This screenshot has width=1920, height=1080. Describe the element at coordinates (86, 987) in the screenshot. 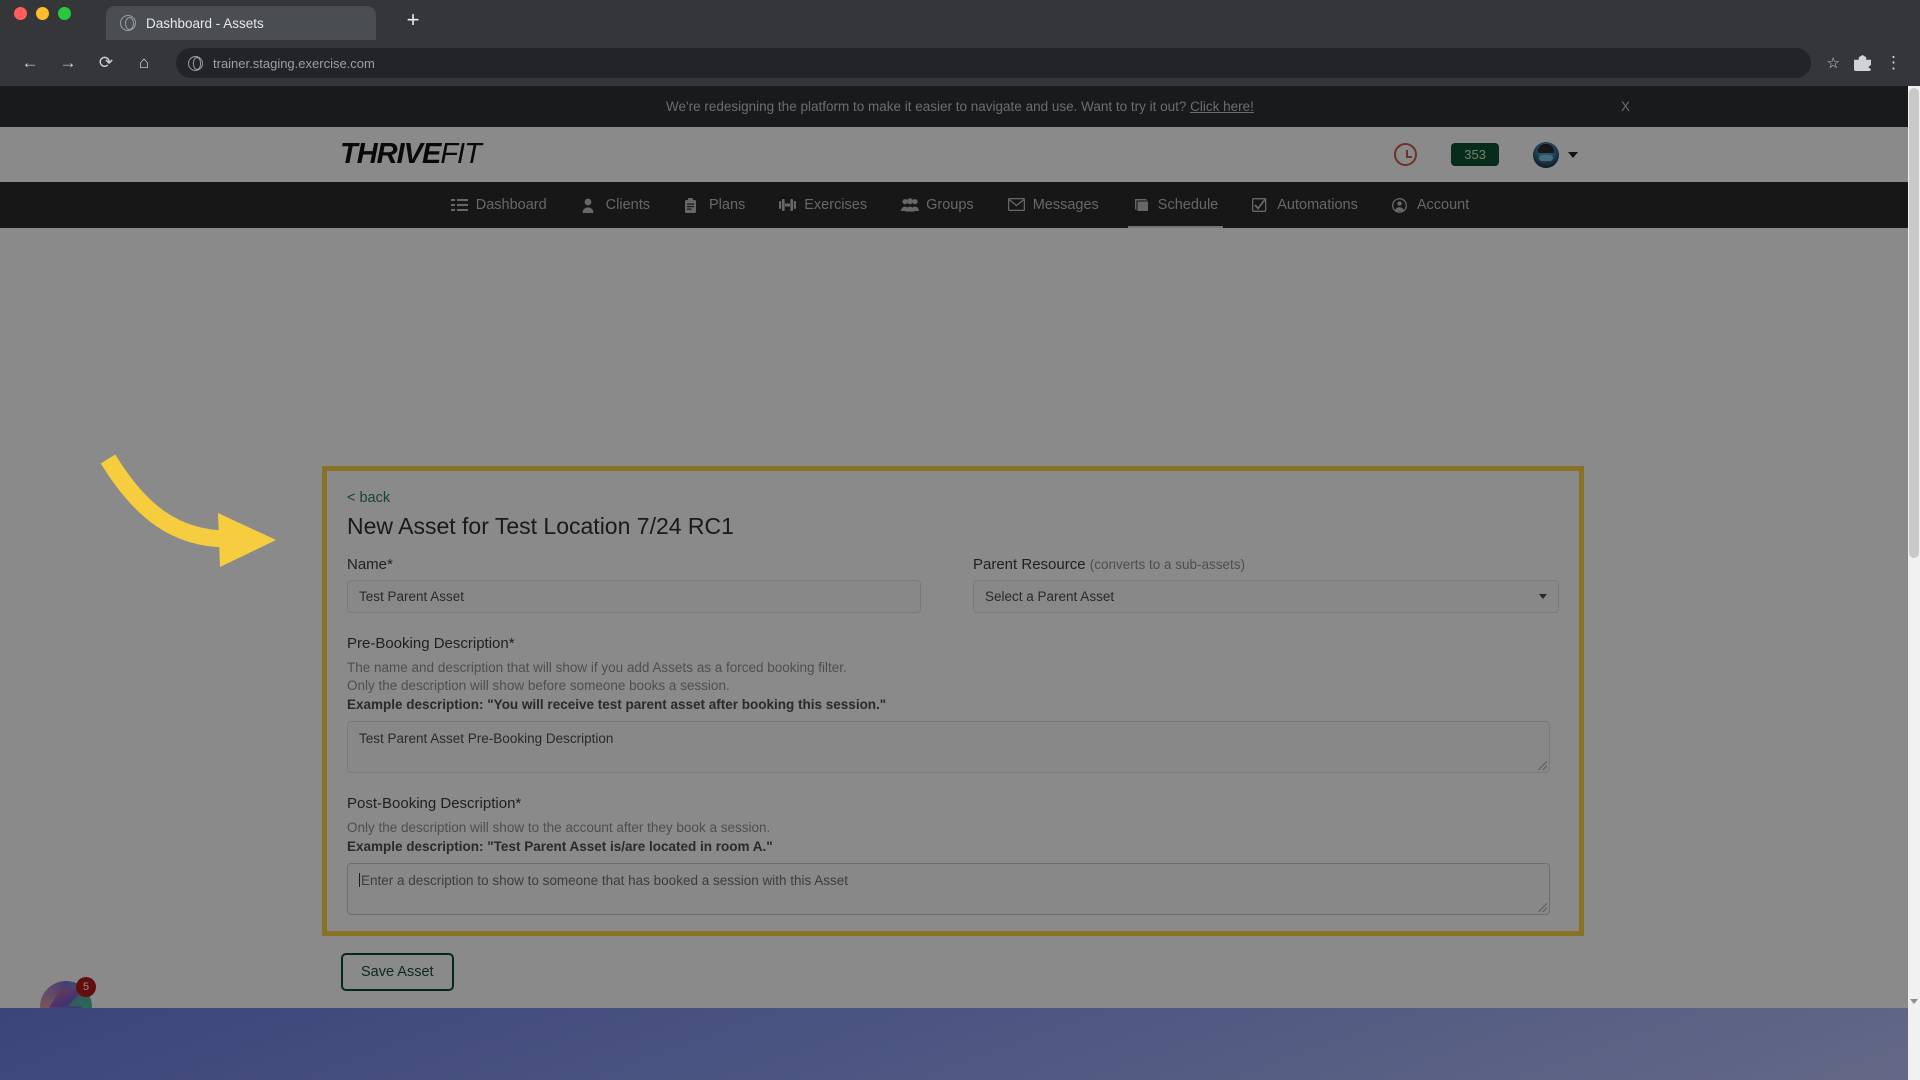

I see `notification-count-badge: 5` at that location.